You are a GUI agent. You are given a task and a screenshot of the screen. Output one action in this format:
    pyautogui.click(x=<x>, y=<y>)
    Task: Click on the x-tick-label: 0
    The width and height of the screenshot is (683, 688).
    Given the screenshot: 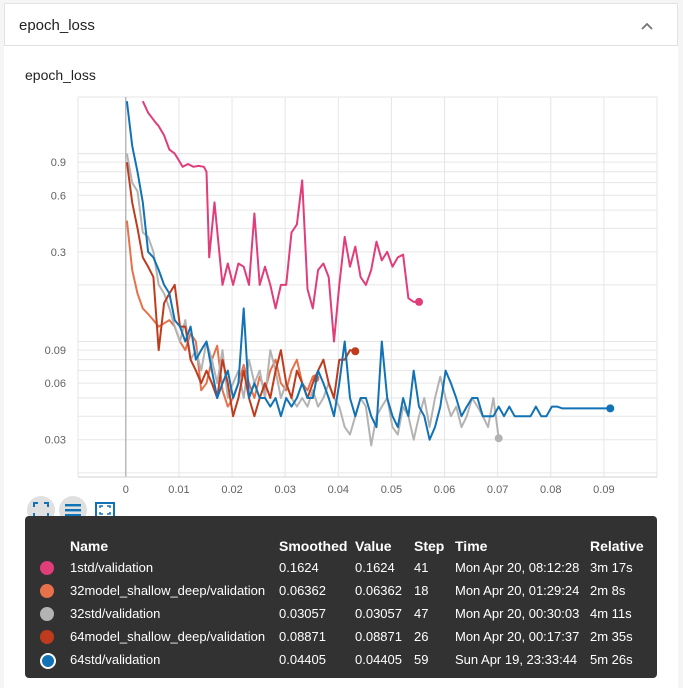 What is the action you would take?
    pyautogui.click(x=126, y=490)
    